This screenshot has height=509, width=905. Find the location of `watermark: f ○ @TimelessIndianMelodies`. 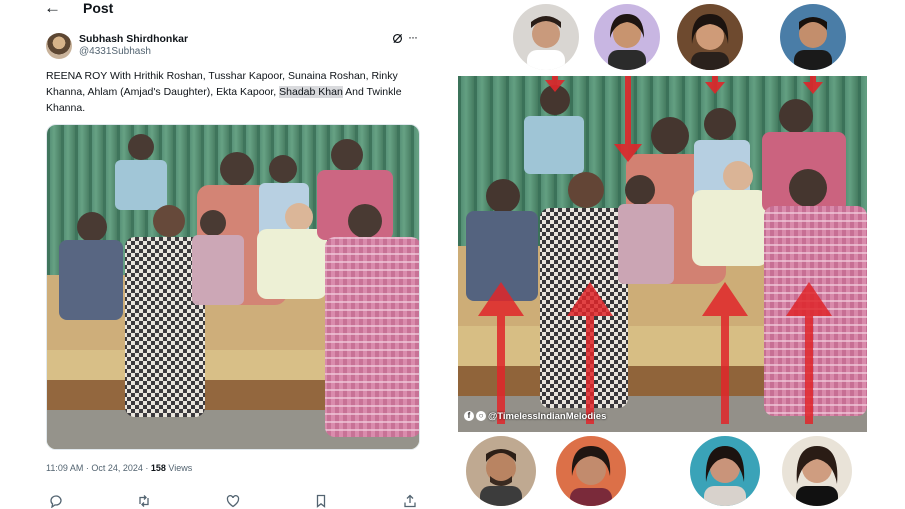

watermark: f ○ @TimelessIndianMelodies is located at coordinates (535, 416).